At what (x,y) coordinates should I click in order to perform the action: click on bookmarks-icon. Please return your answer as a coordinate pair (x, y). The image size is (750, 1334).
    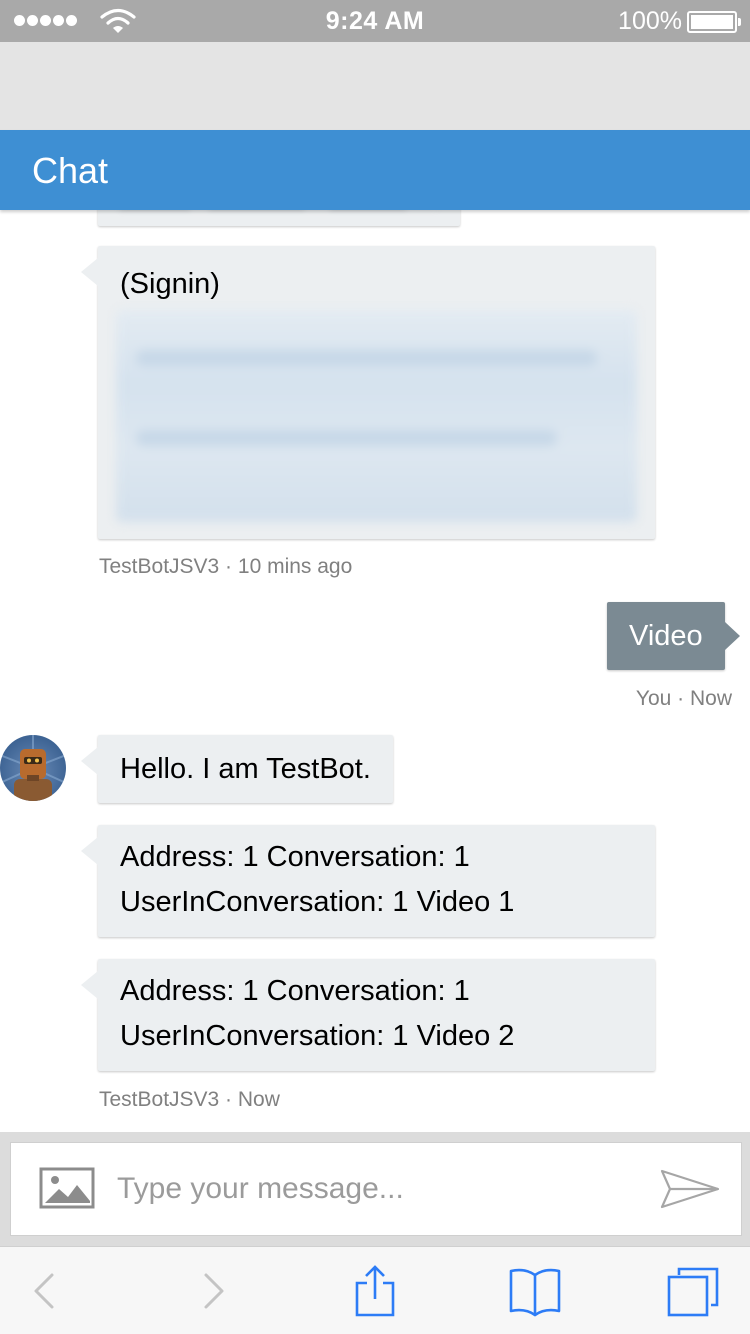
    Looking at the image, I should click on (535, 1292).